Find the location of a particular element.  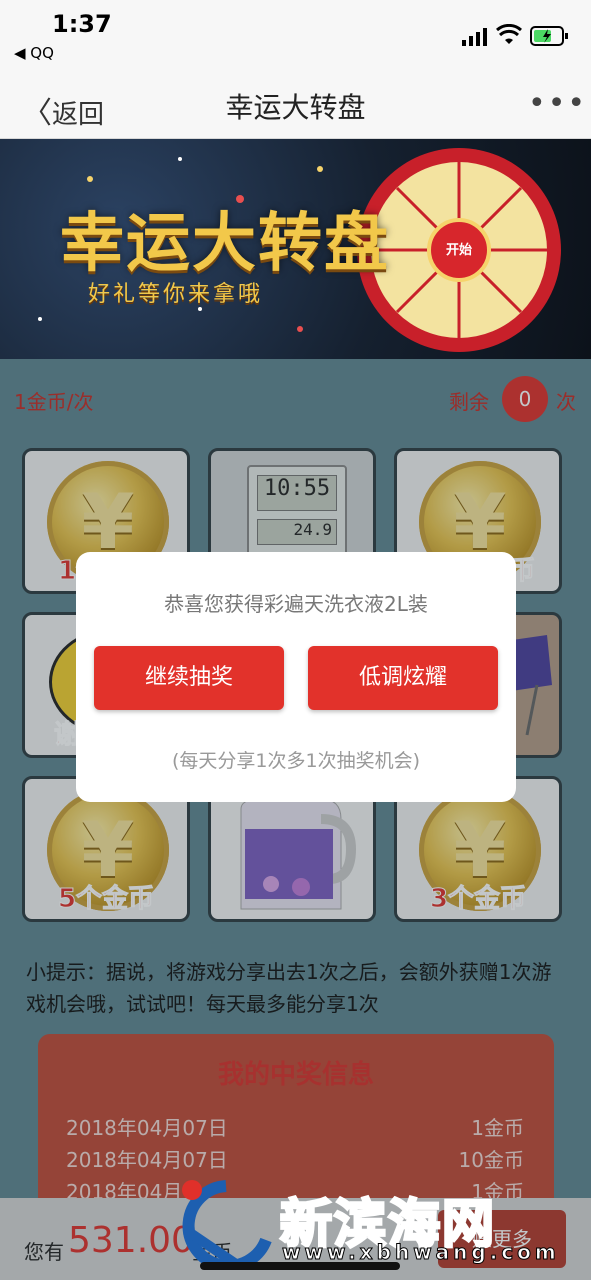

battery-icon is located at coordinates (549, 36).